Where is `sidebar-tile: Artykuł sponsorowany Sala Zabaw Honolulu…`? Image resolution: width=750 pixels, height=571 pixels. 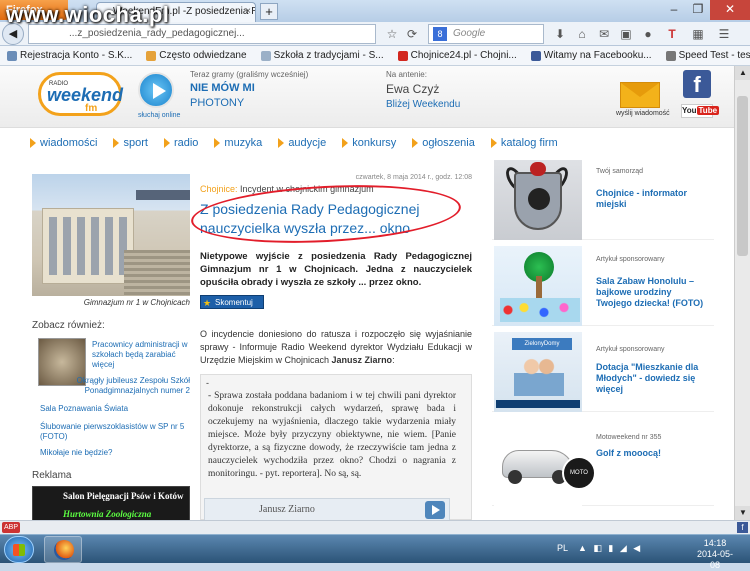
sidebar-tile: Artykuł sponsorowany Sala Zabaw Honolulu… is located at coordinates (603, 286).